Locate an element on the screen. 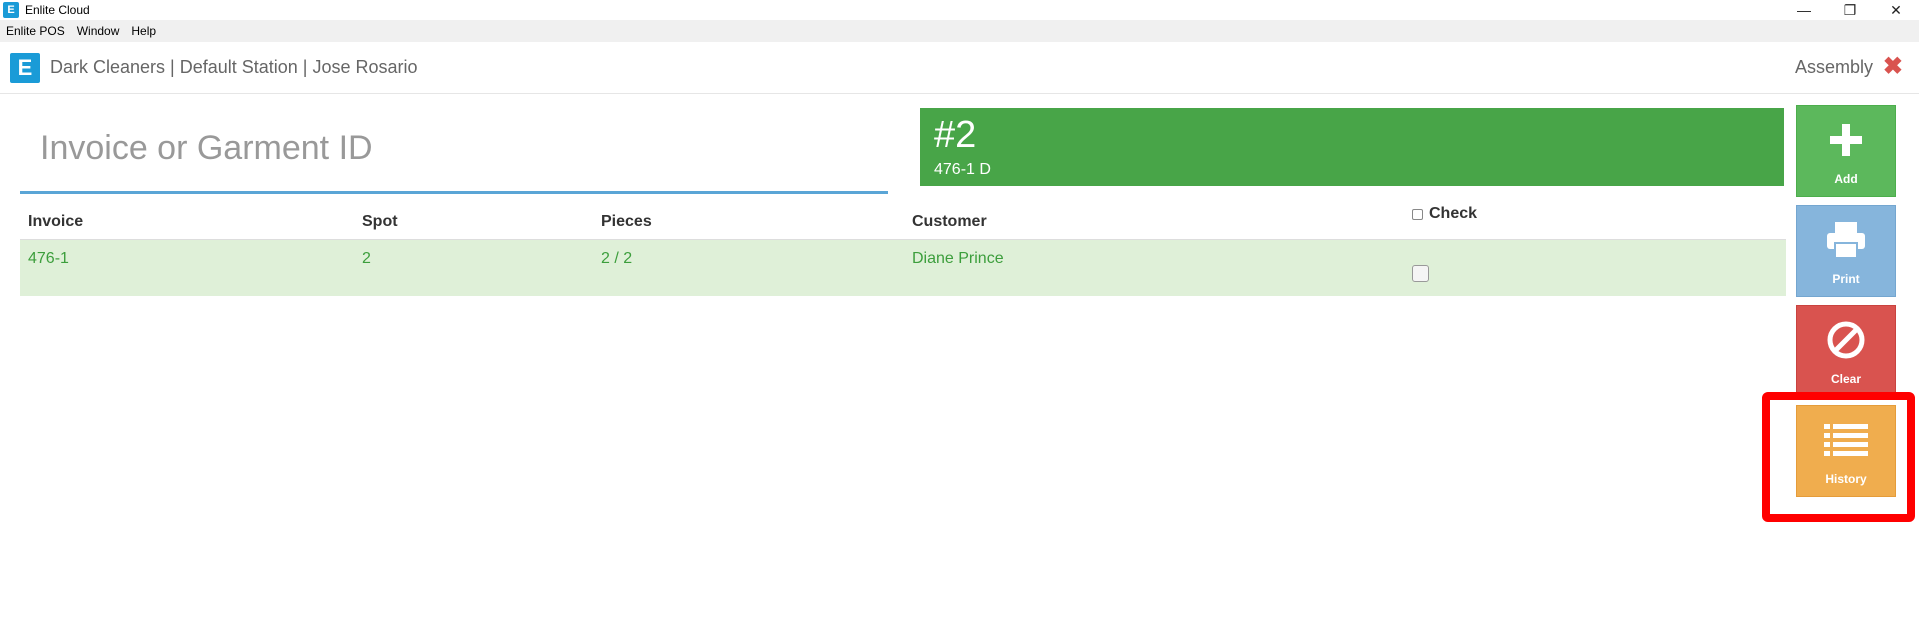 This screenshot has width=1919, height=624. add-button: Add is located at coordinates (1846, 151).